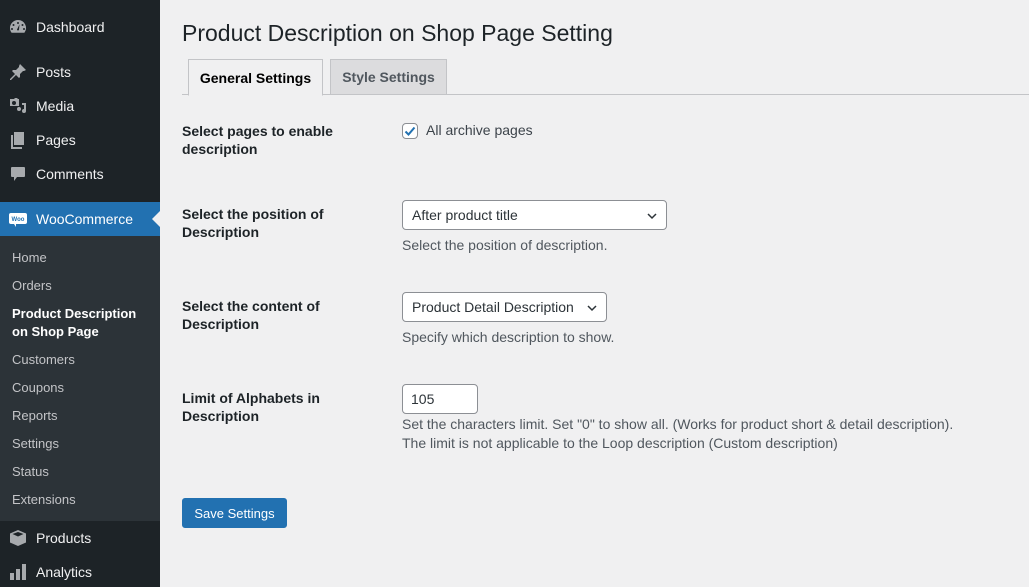 The image size is (1029, 587). Describe the element at coordinates (18, 140) in the screenshot. I see `pages-icon` at that location.